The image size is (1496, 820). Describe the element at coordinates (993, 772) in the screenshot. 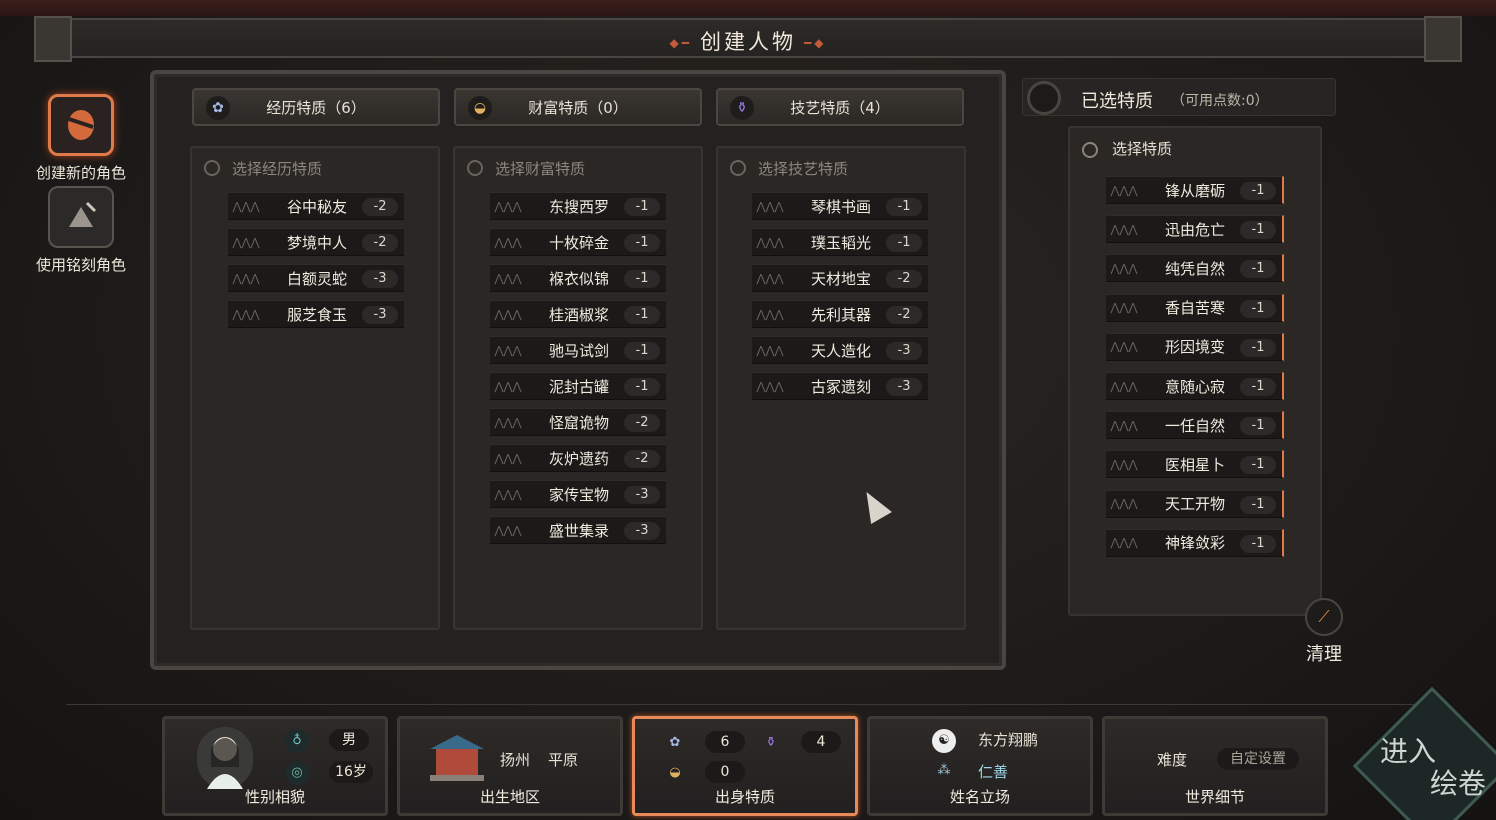

I see `stance-value: 仁善` at that location.